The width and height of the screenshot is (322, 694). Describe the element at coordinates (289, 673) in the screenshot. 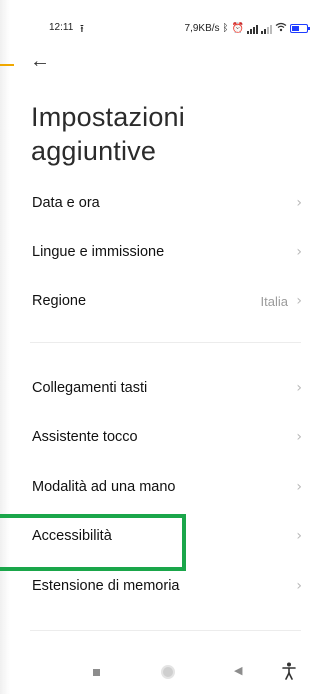

I see `accessibility-icon` at that location.